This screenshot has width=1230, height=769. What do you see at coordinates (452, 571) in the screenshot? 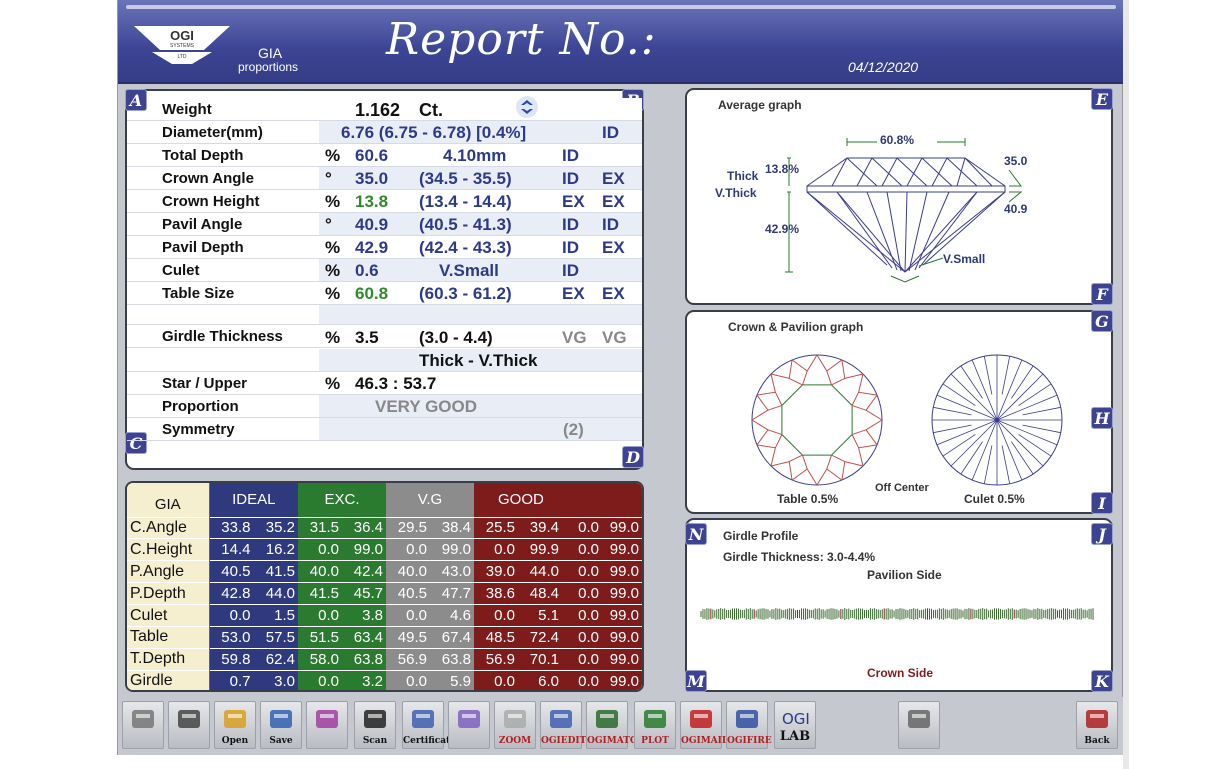
I see `gia-cell: 43.0` at bounding box center [452, 571].